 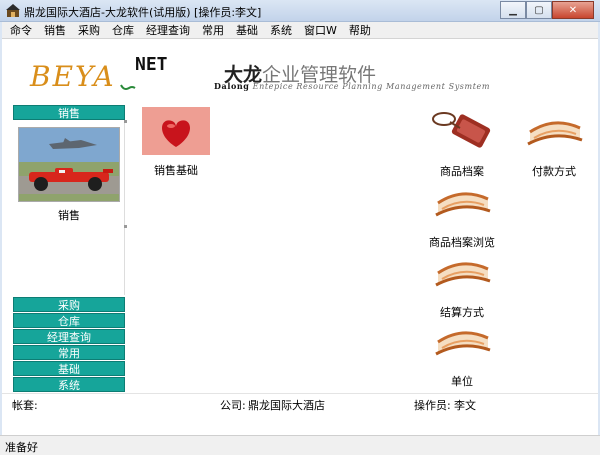 I want to click on menu-window: 窗口W, so click(x=320, y=30).